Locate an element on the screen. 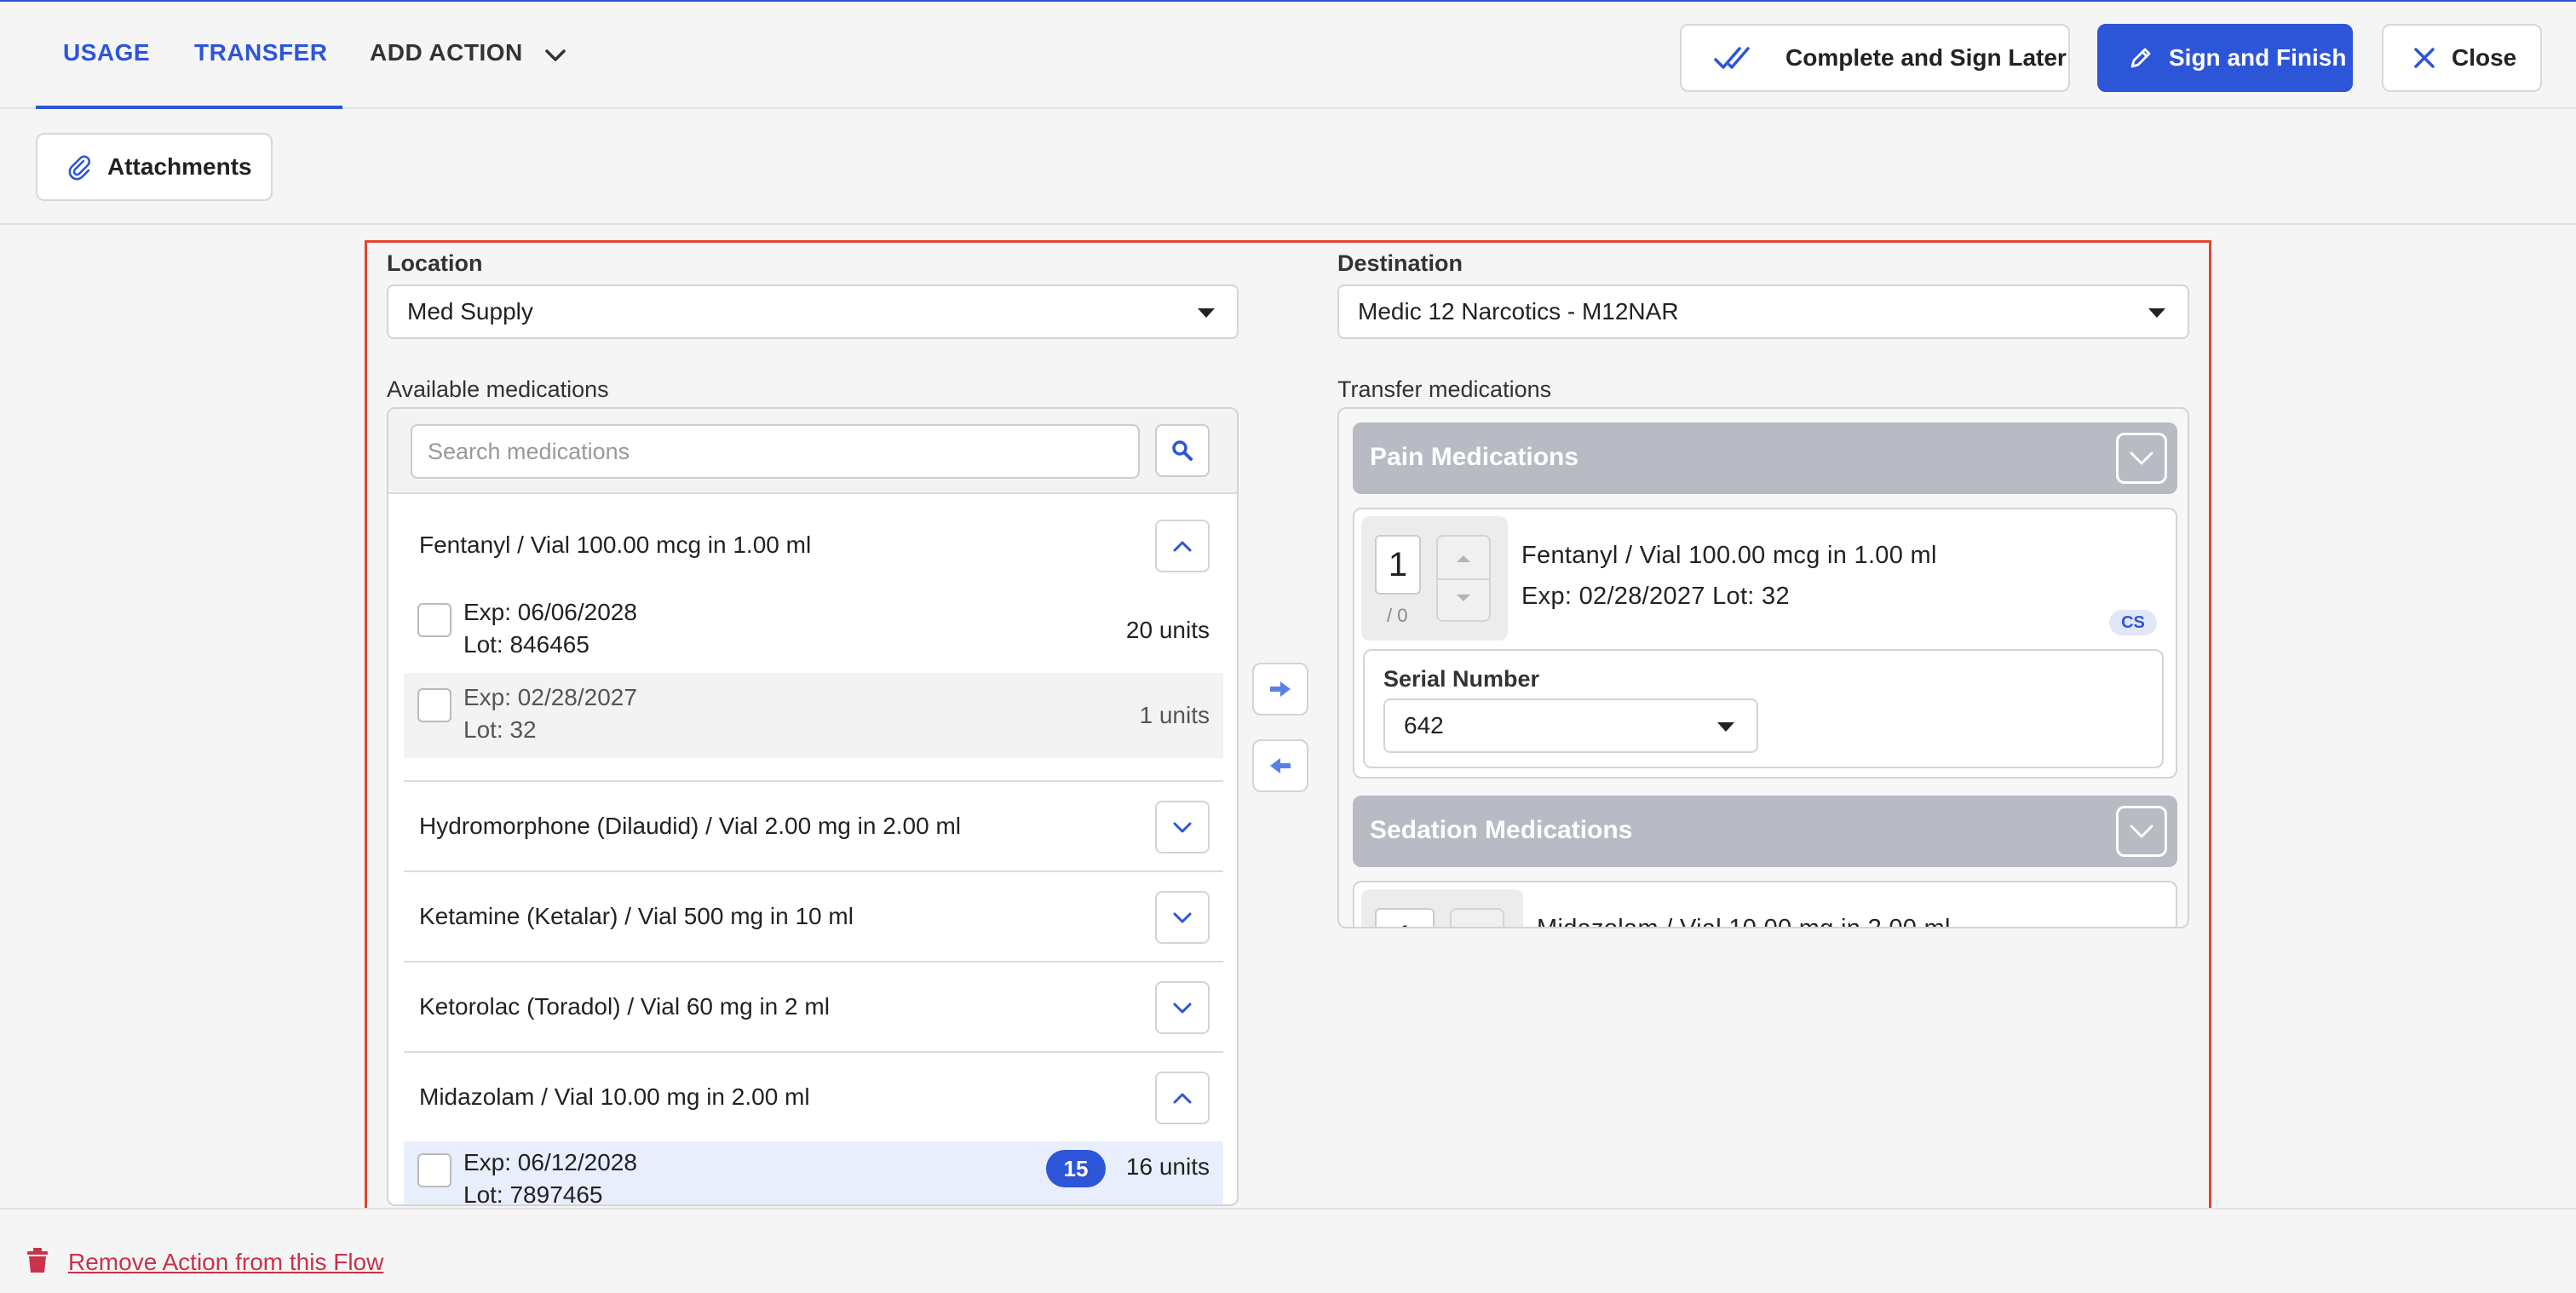  search-input: Search medications is located at coordinates (776, 451).